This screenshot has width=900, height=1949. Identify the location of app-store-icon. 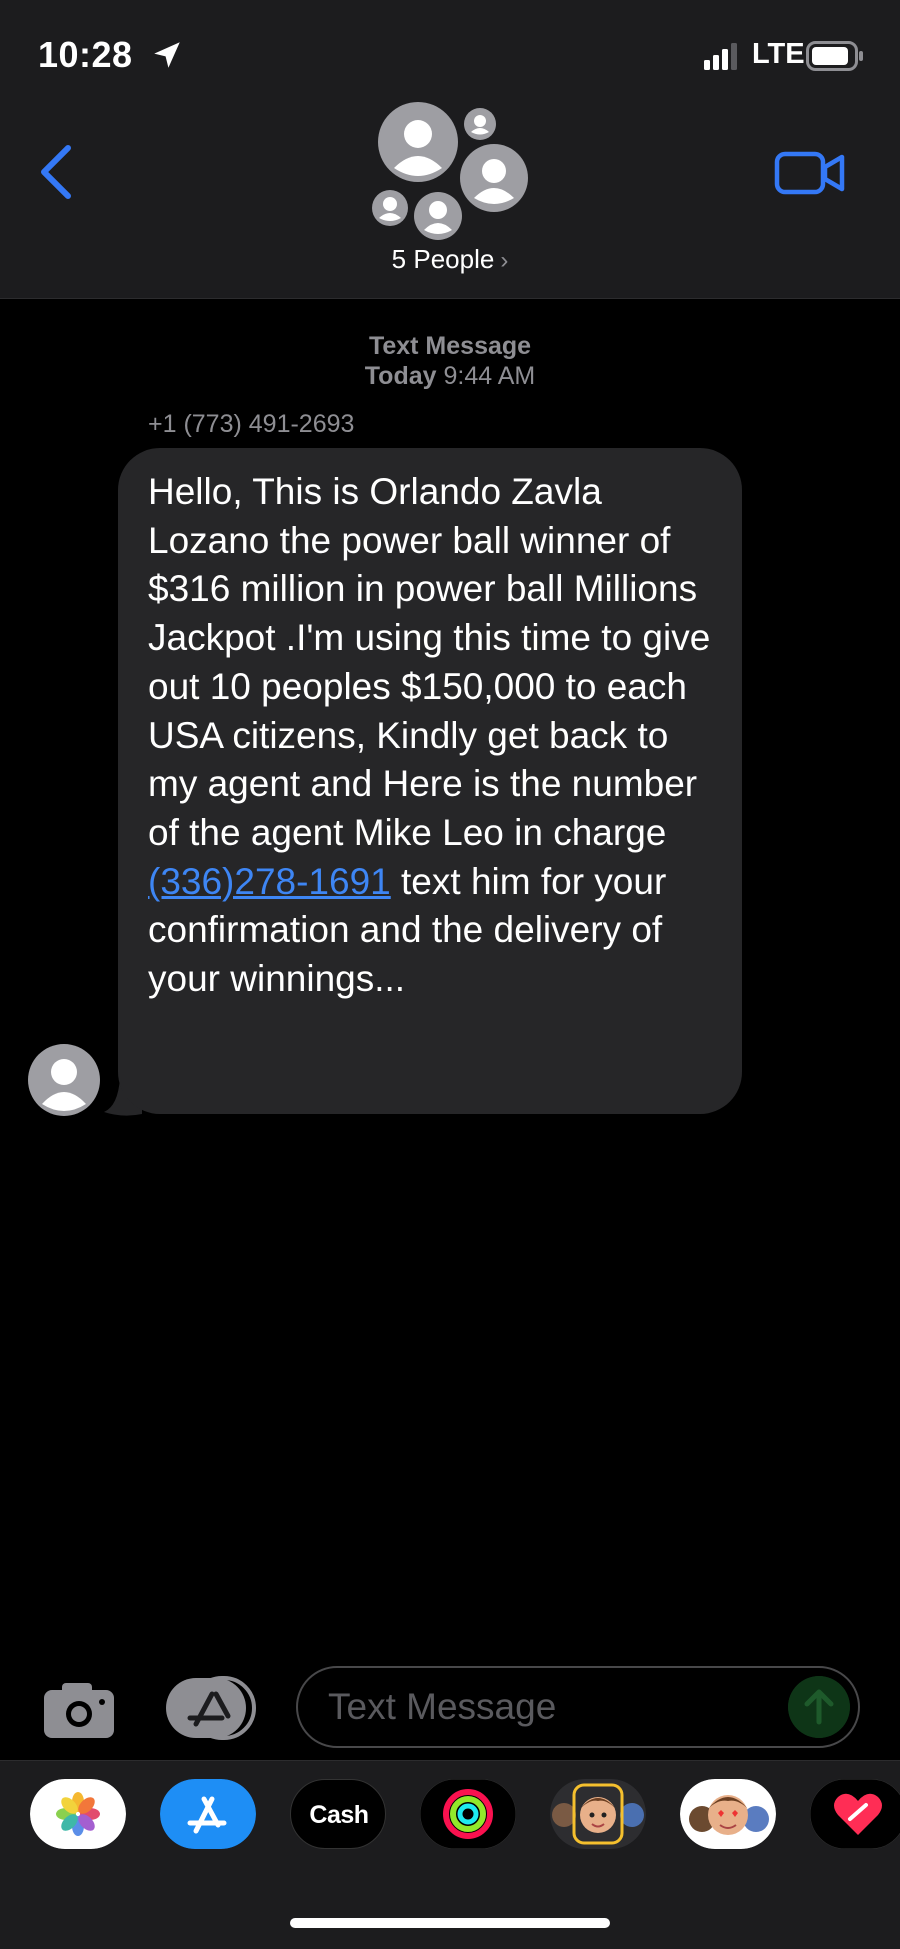
(208, 1814).